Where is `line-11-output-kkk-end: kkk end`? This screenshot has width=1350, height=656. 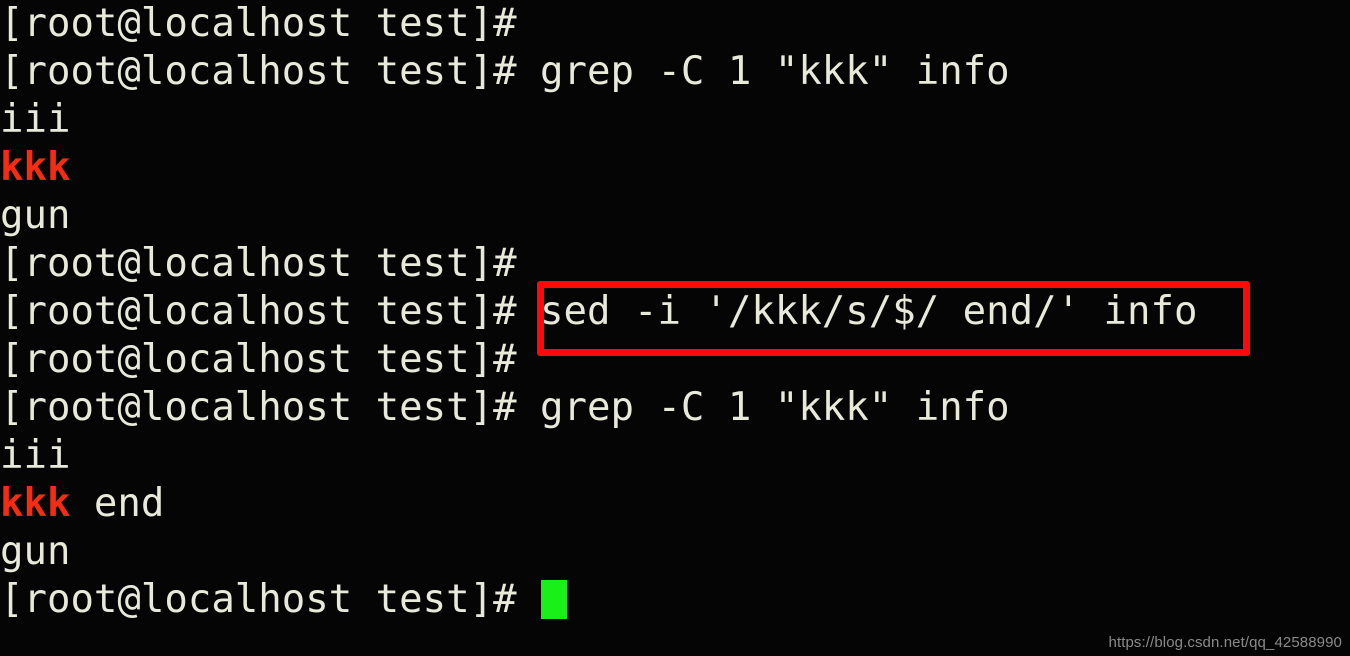
line-11-output-kkk-end: kkk end is located at coordinates (675, 504).